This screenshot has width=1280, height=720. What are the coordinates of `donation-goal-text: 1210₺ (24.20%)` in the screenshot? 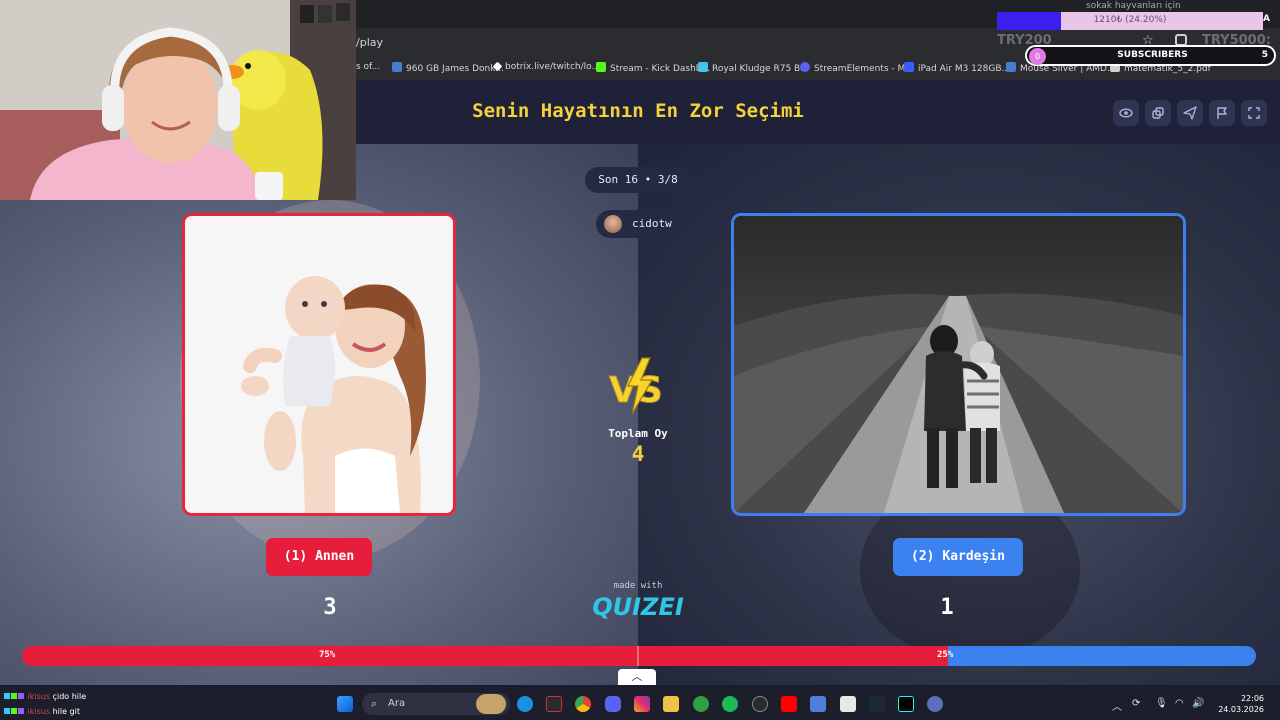 It's located at (1130, 20).